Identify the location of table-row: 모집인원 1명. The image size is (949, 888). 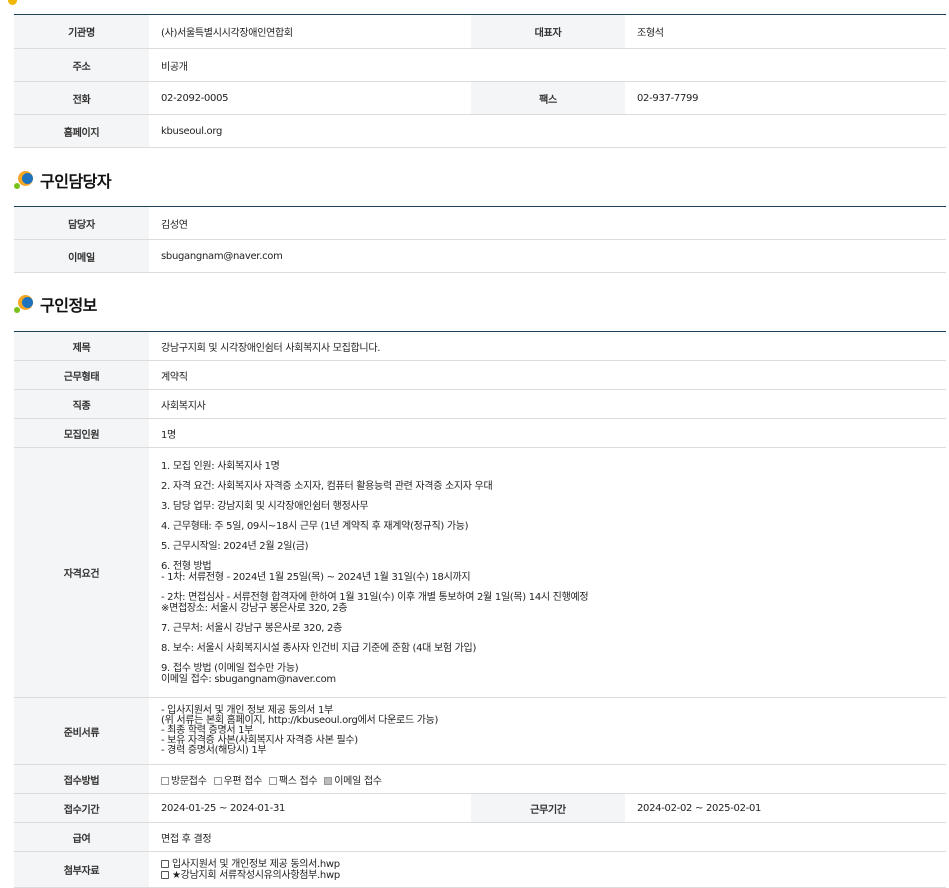
(480, 433).